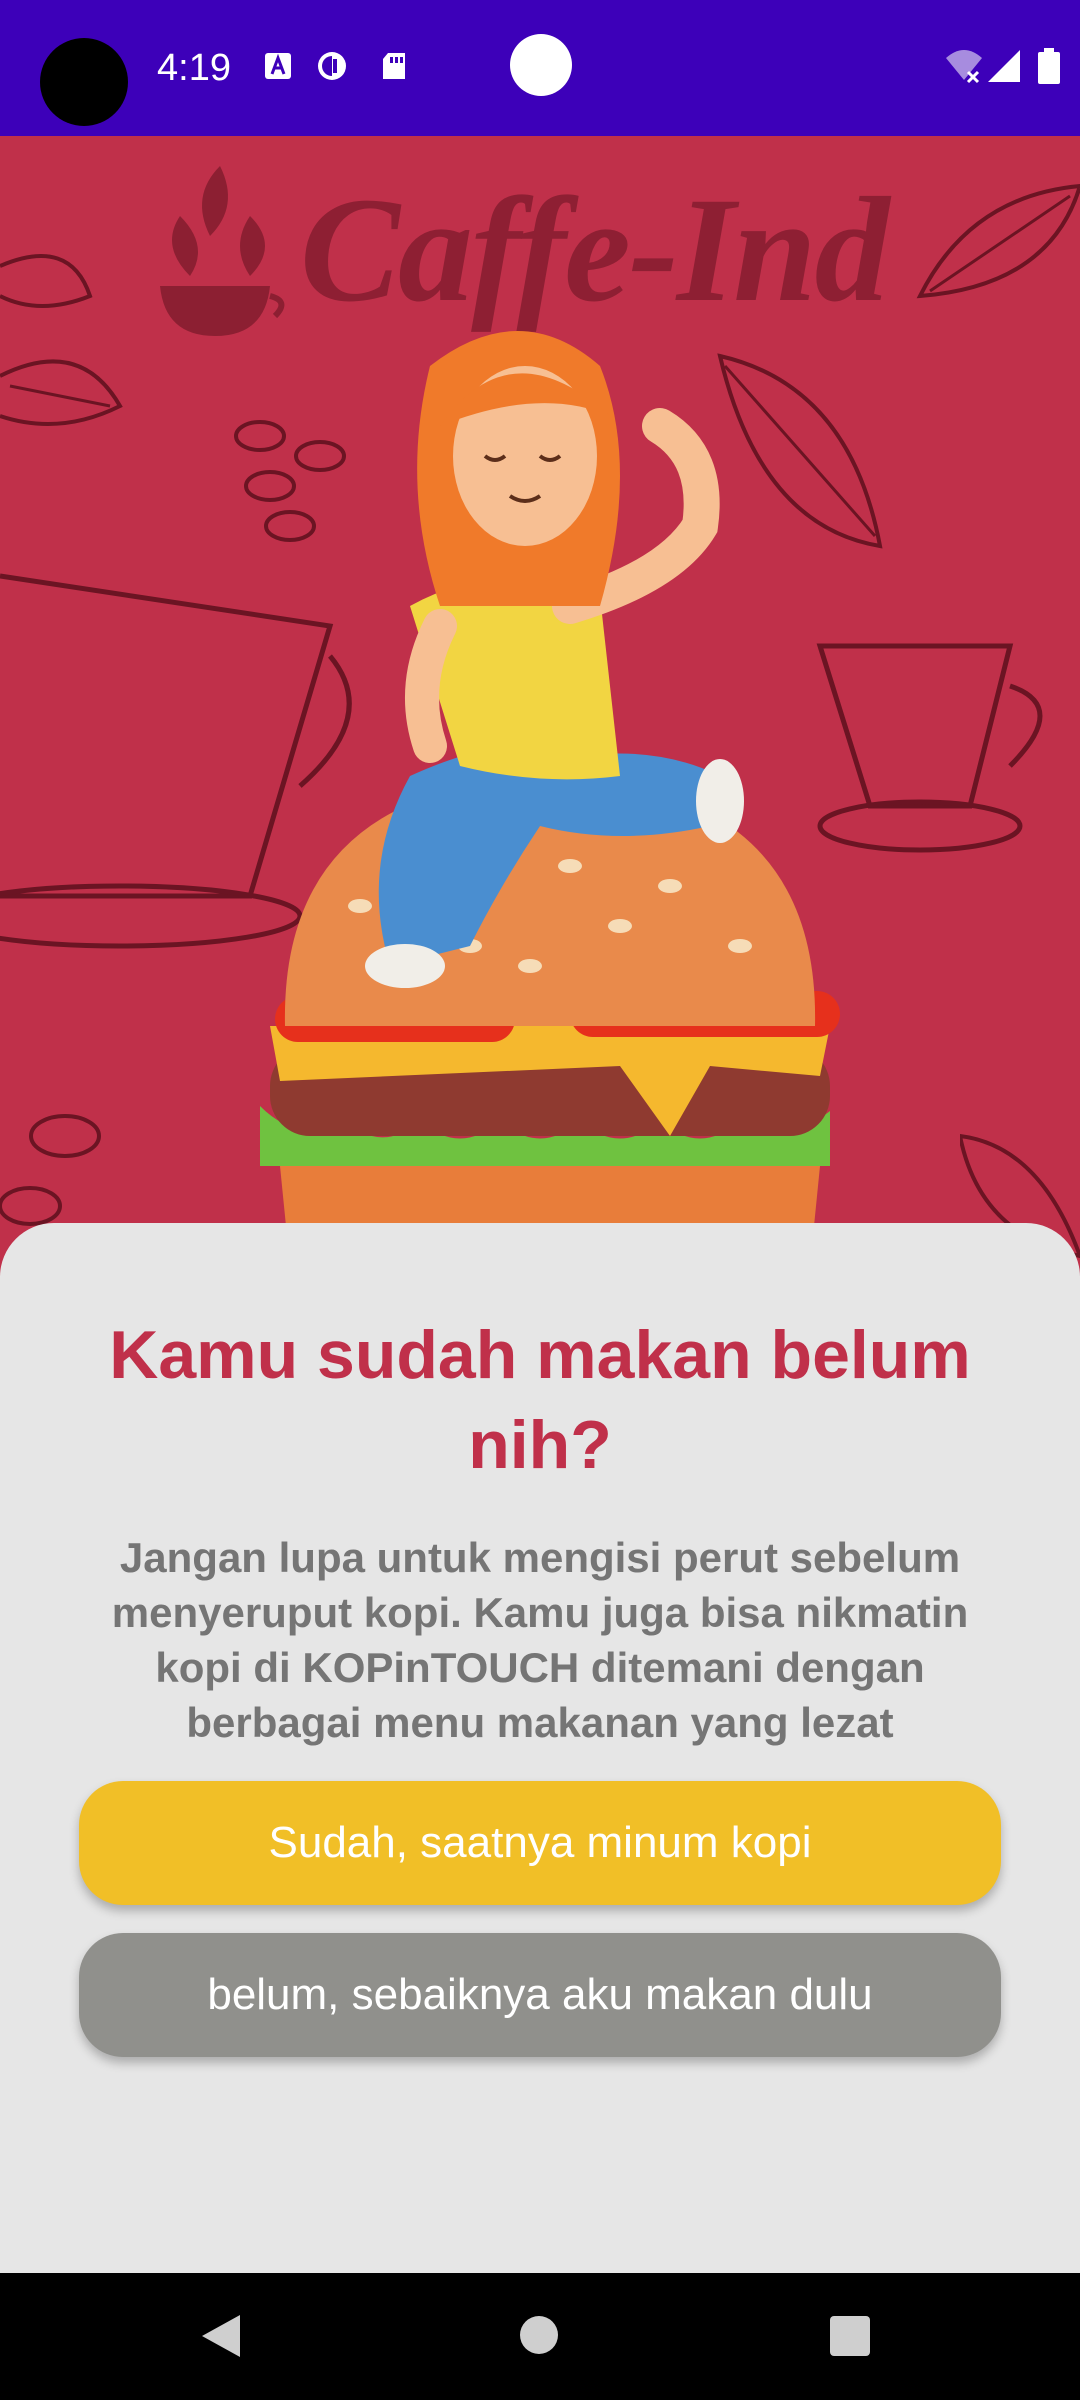  I want to click on c-notification-icon, so click(332, 66).